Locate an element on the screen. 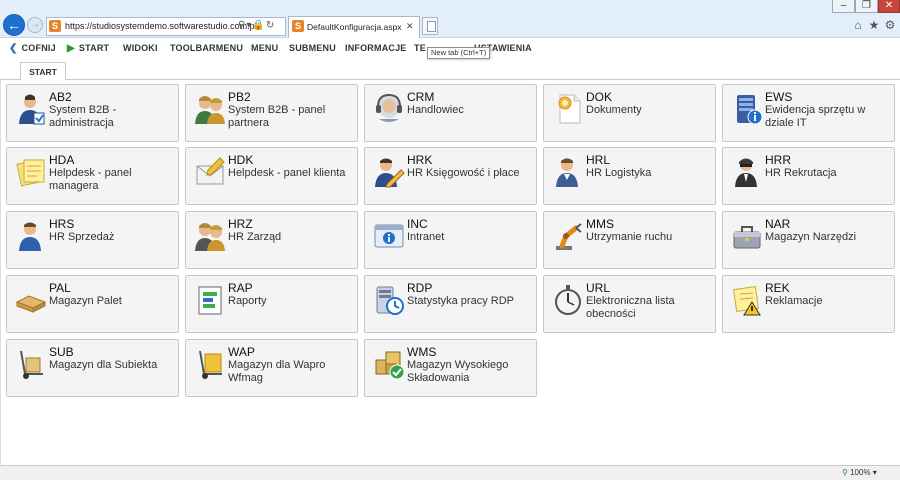  tile-nar: NAR Magazyn Narzędzi is located at coordinates (808, 240).